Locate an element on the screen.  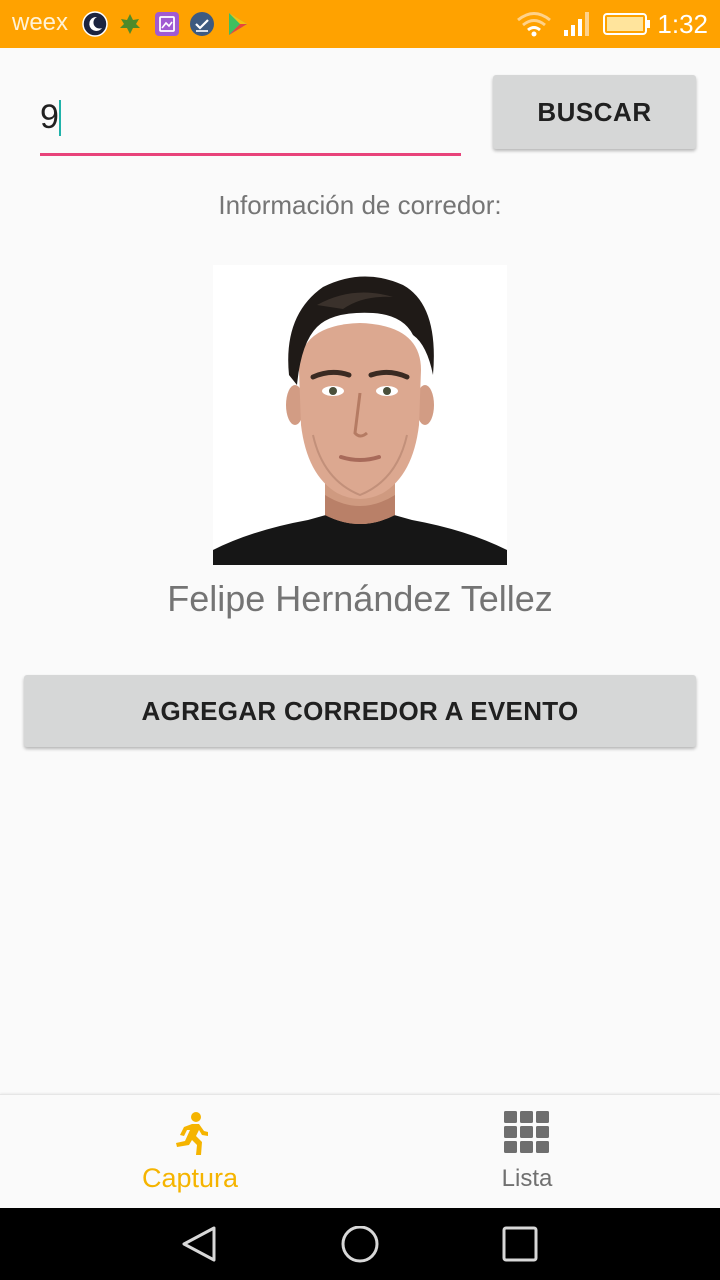
runner-info-label: Información de corredor: is located at coordinates (360, 205).